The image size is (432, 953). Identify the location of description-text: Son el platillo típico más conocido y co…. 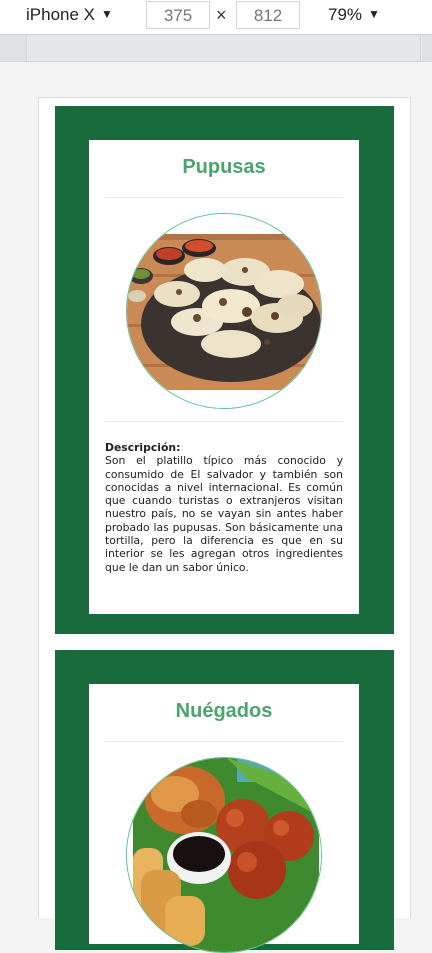
(224, 514).